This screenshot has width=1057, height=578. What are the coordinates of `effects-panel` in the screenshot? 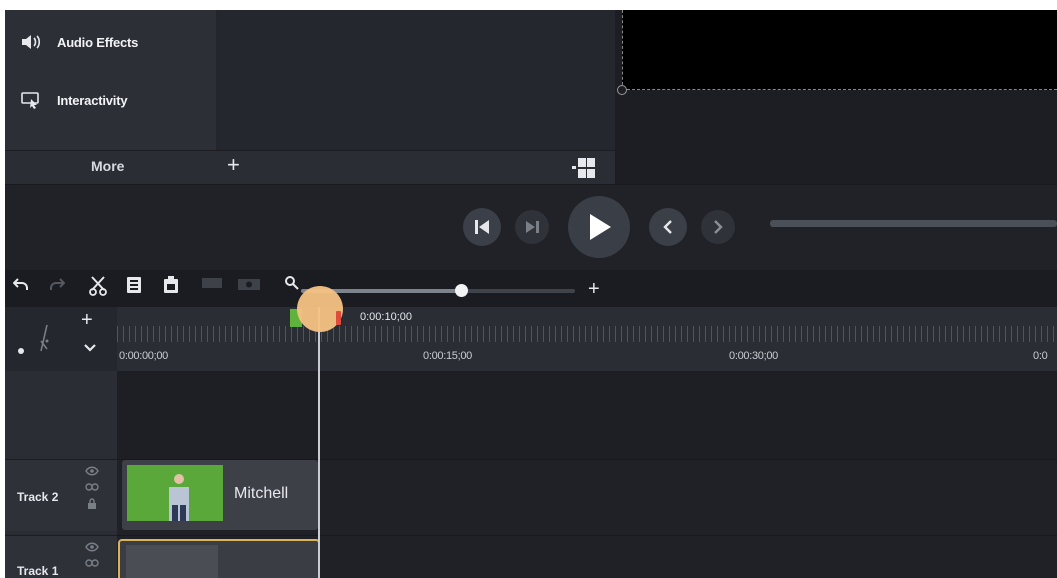 It's located at (417, 80).